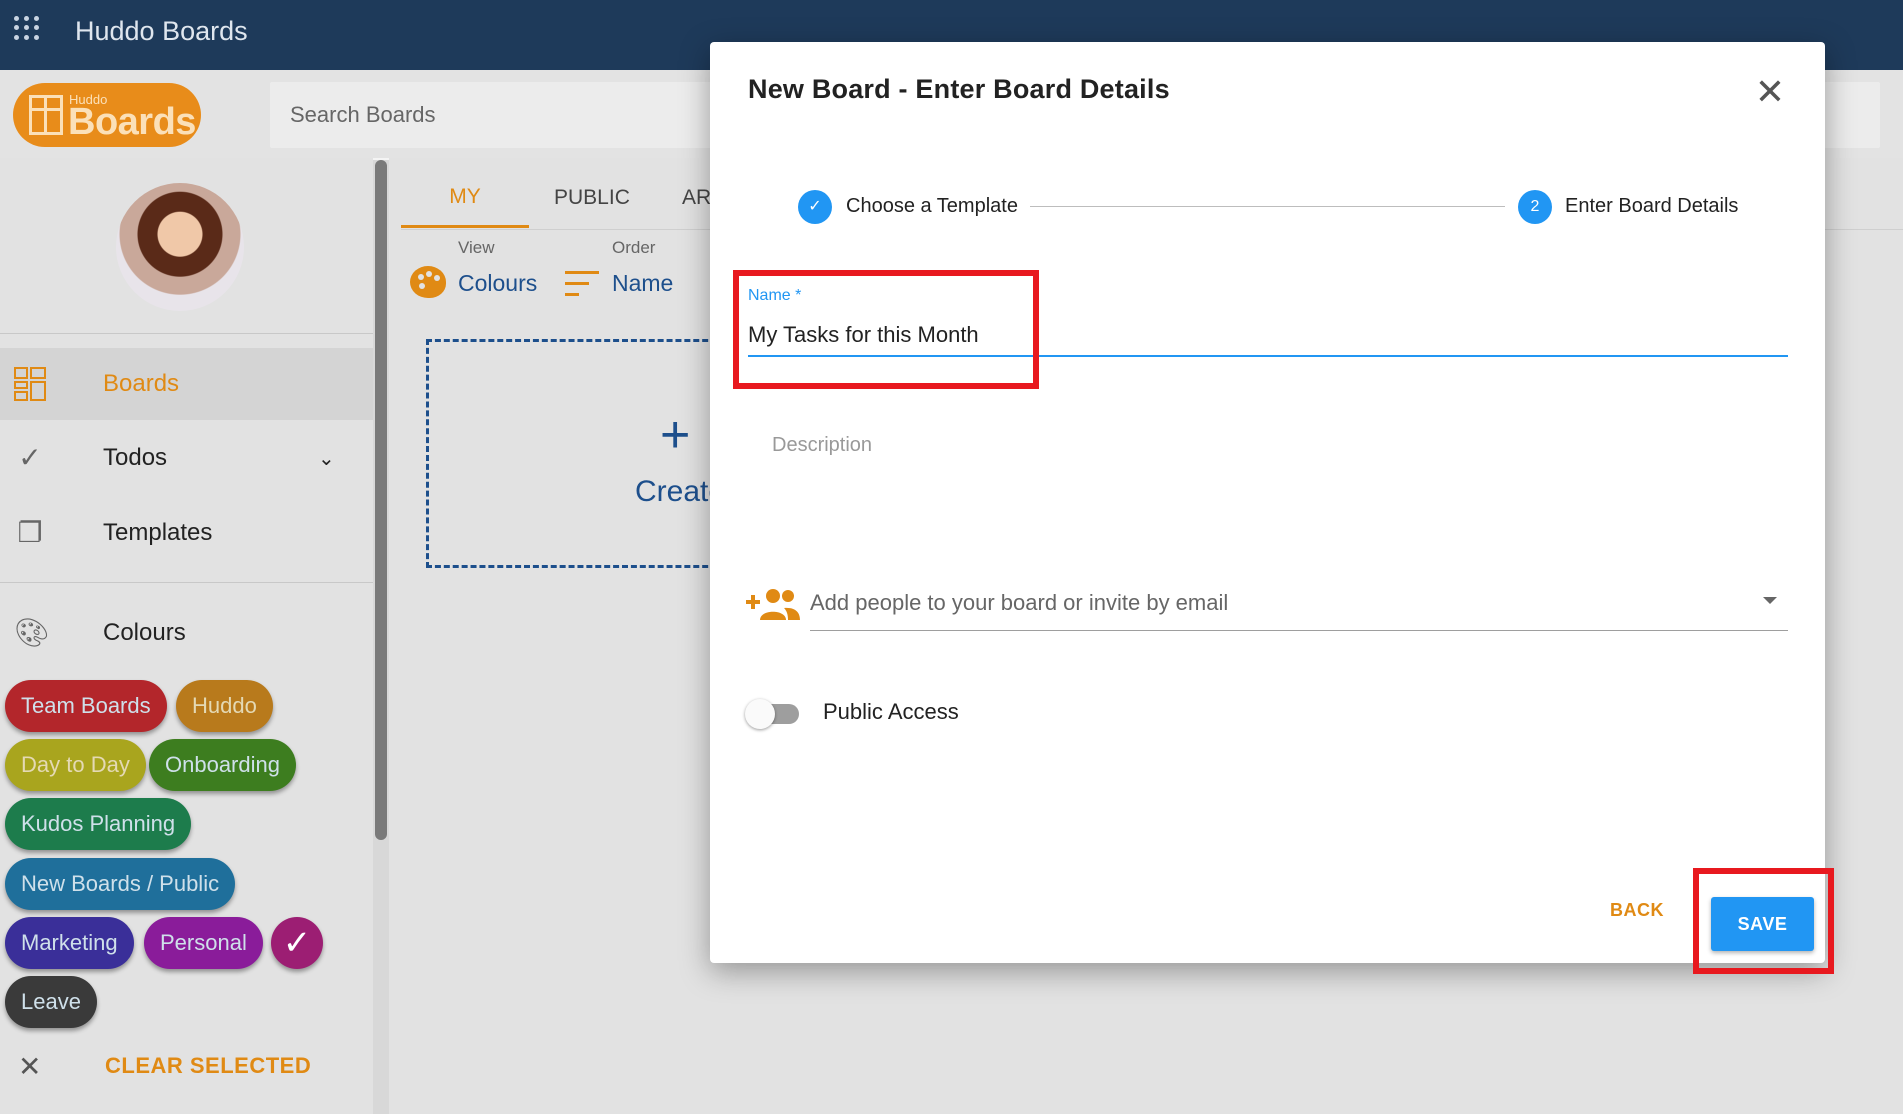 The width and height of the screenshot is (1903, 1114). I want to click on dialog-title: New Board - Enter Board Details, so click(959, 89).